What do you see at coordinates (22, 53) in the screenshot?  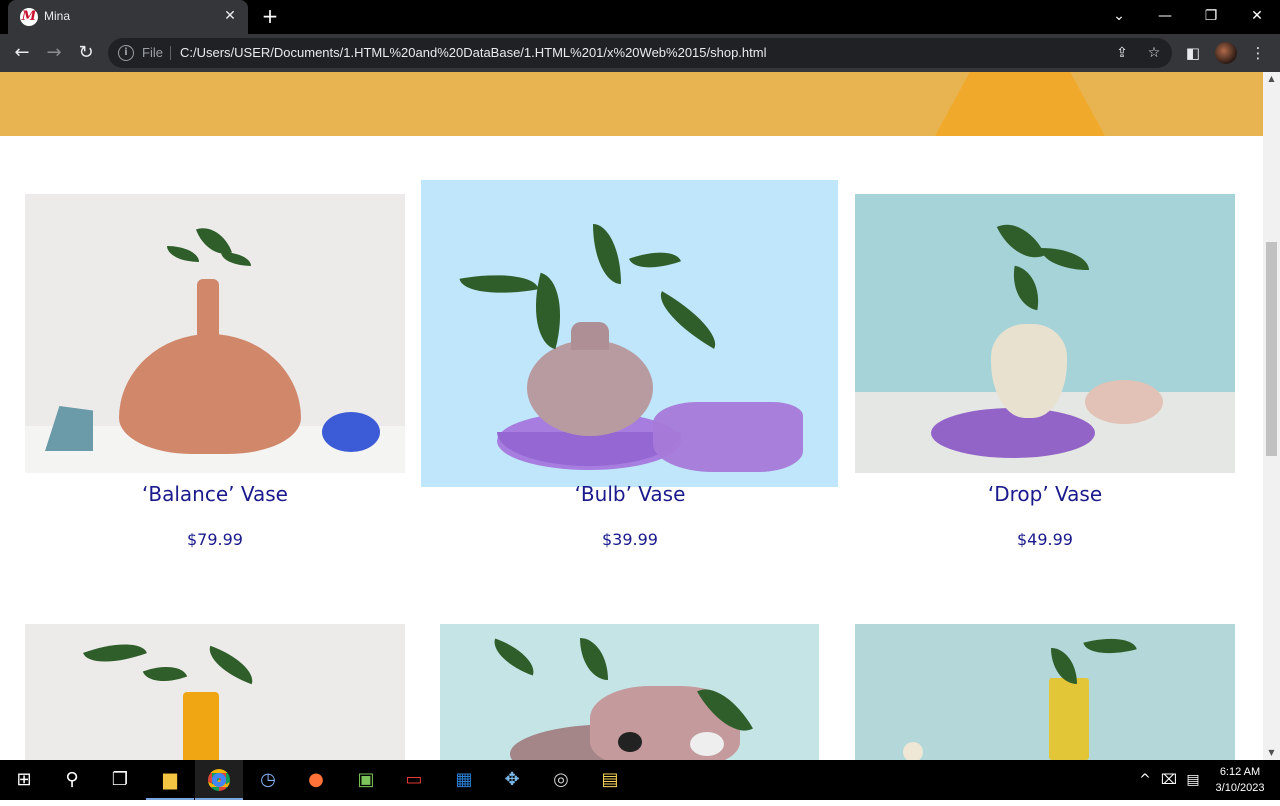 I see `back-arrow-icon: ←` at bounding box center [22, 53].